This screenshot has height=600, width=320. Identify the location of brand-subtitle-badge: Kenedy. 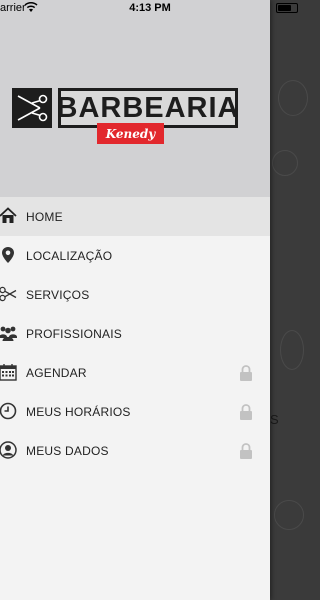
(130, 133).